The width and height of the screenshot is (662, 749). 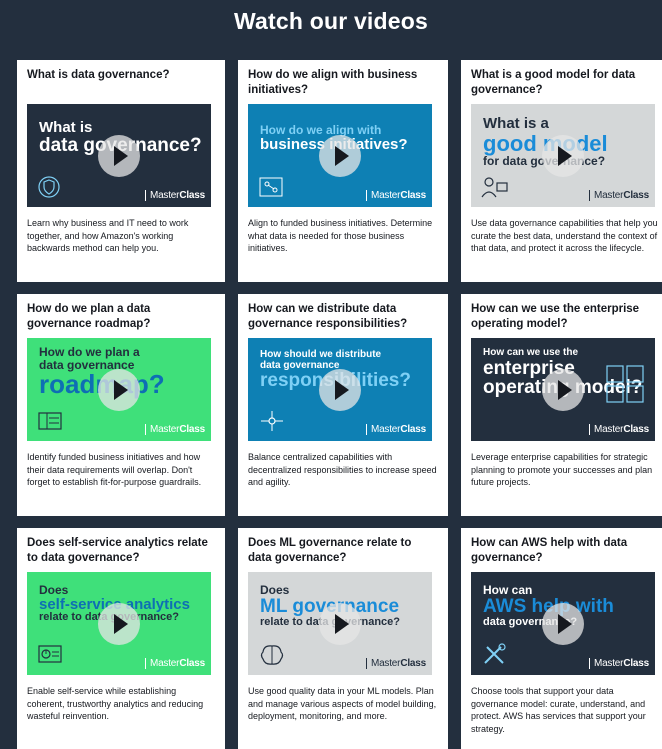 What do you see at coordinates (549, 550) in the screenshot?
I see `card-title: How can AWS help with data governance?` at bounding box center [549, 550].